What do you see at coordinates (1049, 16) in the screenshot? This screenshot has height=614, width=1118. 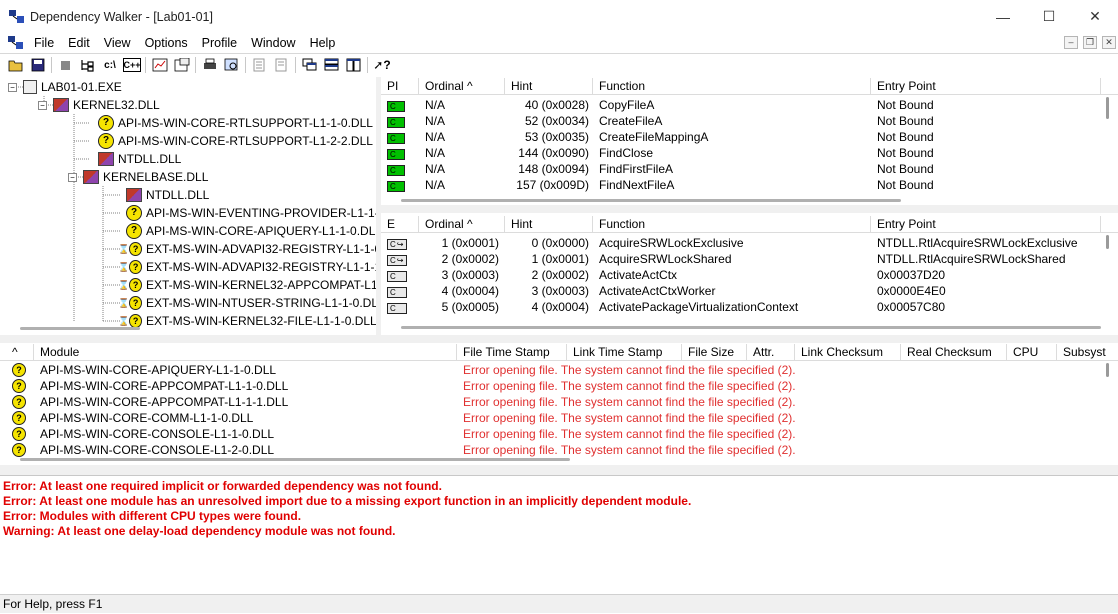 I see `maximize-icon: ☐` at bounding box center [1049, 16].